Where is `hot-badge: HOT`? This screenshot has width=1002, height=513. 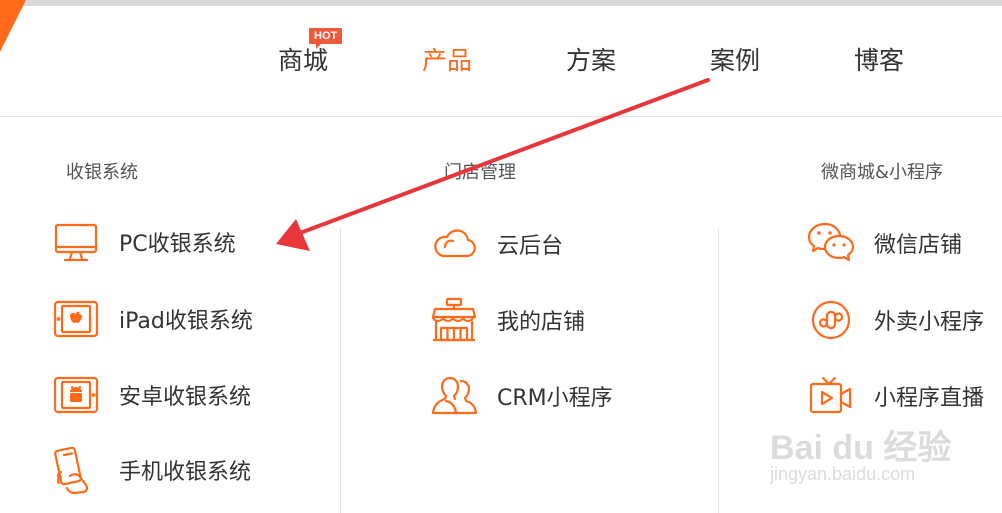 hot-badge: HOT is located at coordinates (326, 38).